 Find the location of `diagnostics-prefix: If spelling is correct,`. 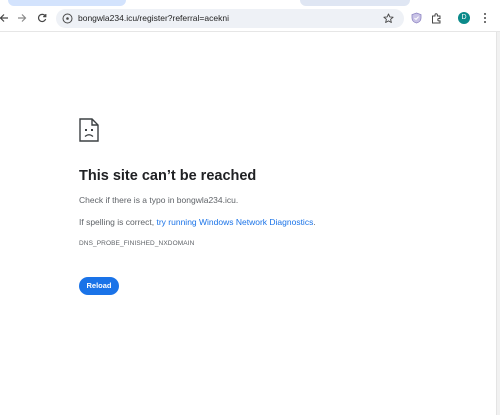

diagnostics-prefix: If spelling is correct, is located at coordinates (118, 222).